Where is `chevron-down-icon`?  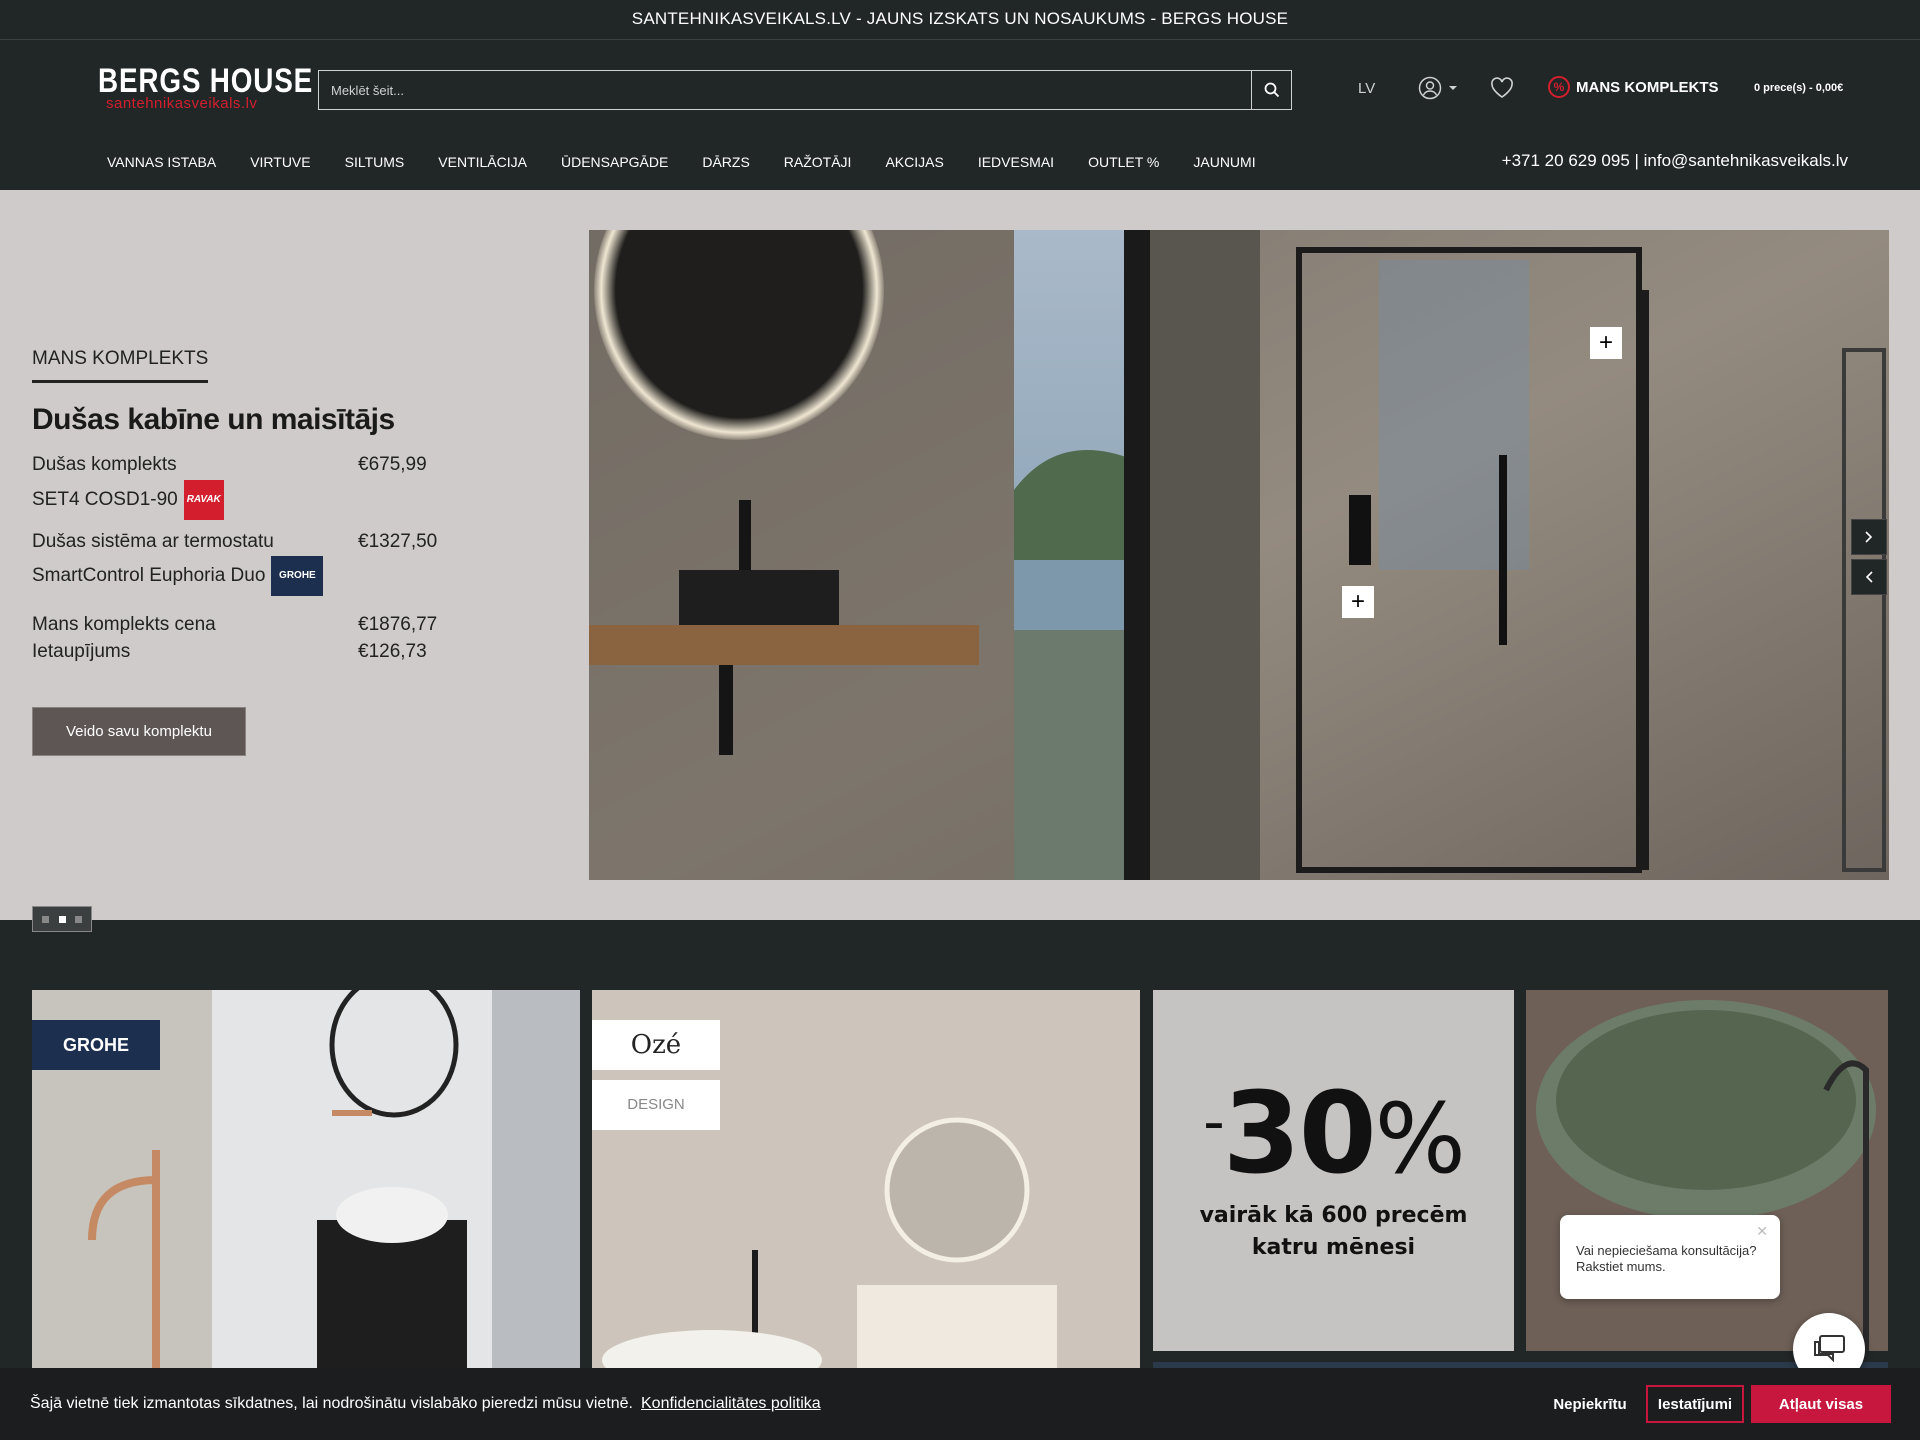
chevron-down-icon is located at coordinates (1453, 88).